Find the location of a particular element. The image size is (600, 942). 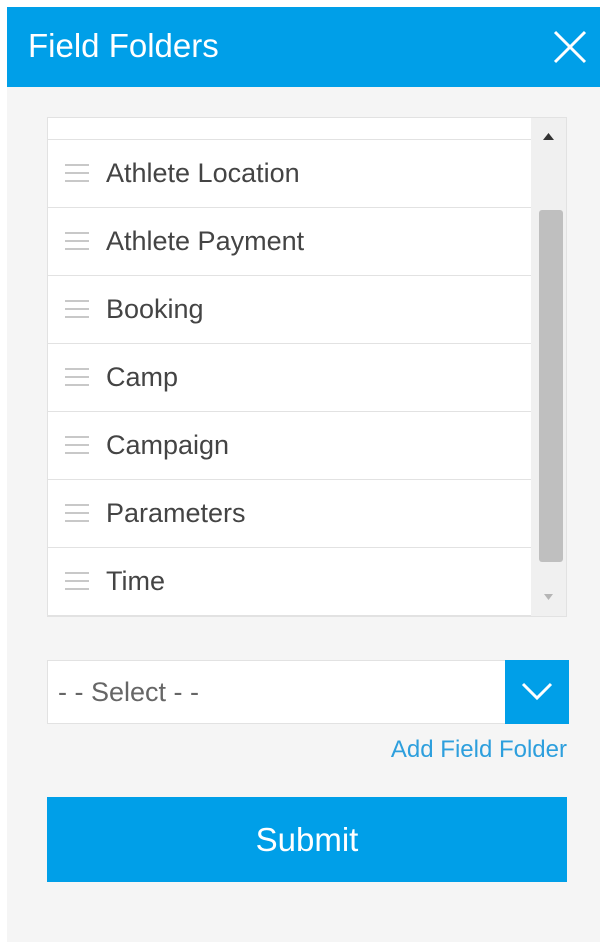

folder-select: - - Select - - is located at coordinates (308, 692).